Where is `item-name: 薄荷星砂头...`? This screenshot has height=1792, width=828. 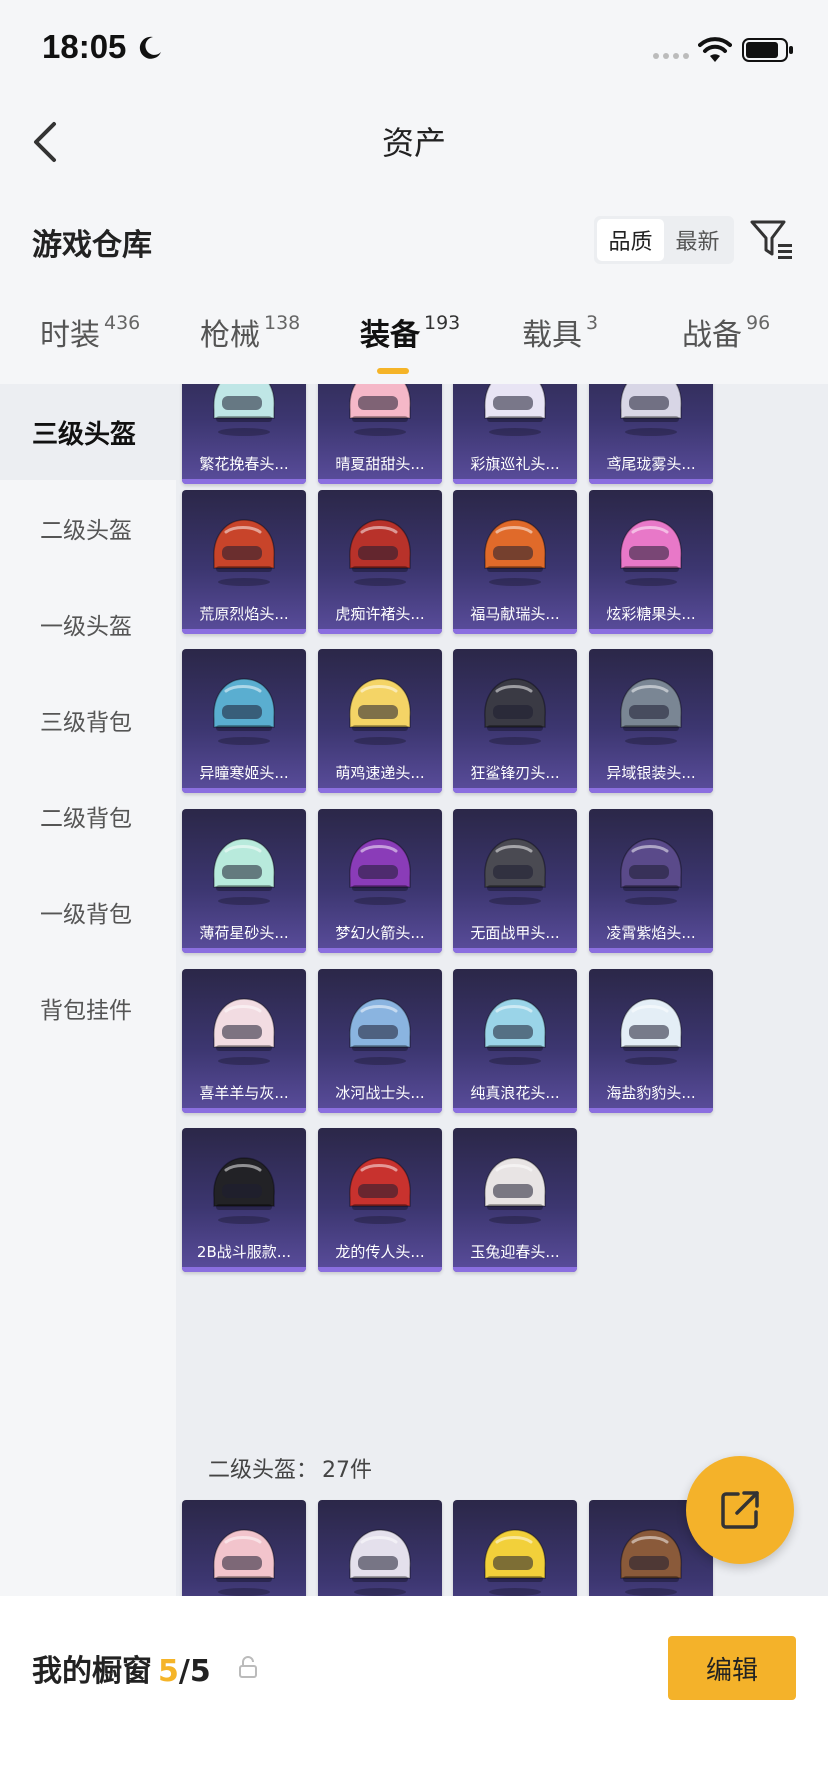
item-name: 薄荷星砂头... is located at coordinates (244, 933).